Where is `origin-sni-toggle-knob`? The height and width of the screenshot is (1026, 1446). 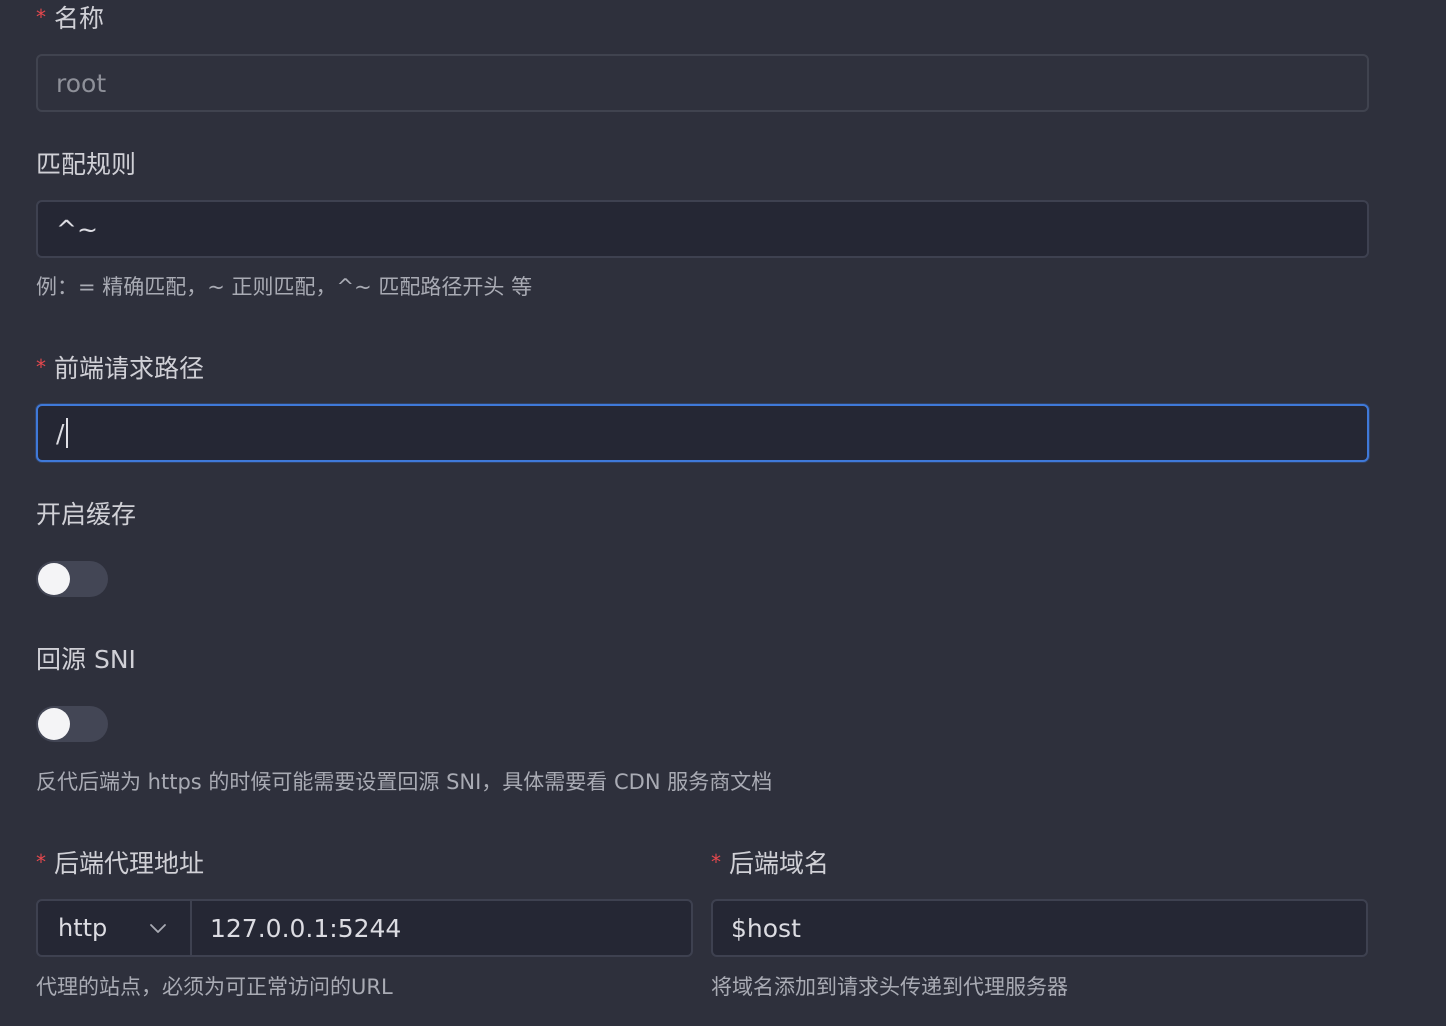 origin-sni-toggle-knob is located at coordinates (54, 724).